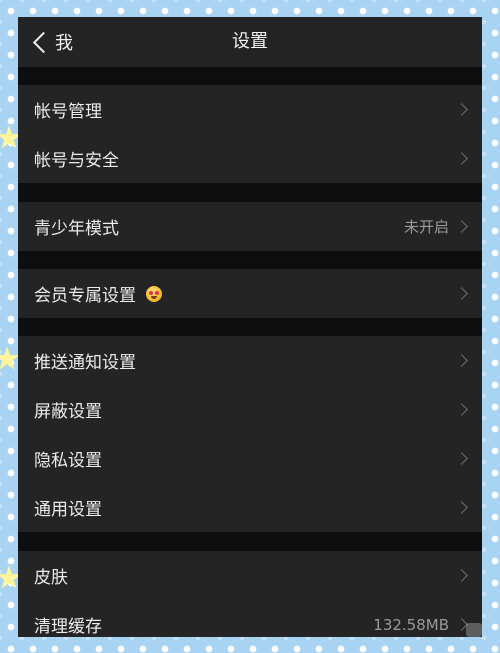 This screenshot has width=500, height=653. I want to click on settings-item-label: 清理缓存, so click(68, 627).